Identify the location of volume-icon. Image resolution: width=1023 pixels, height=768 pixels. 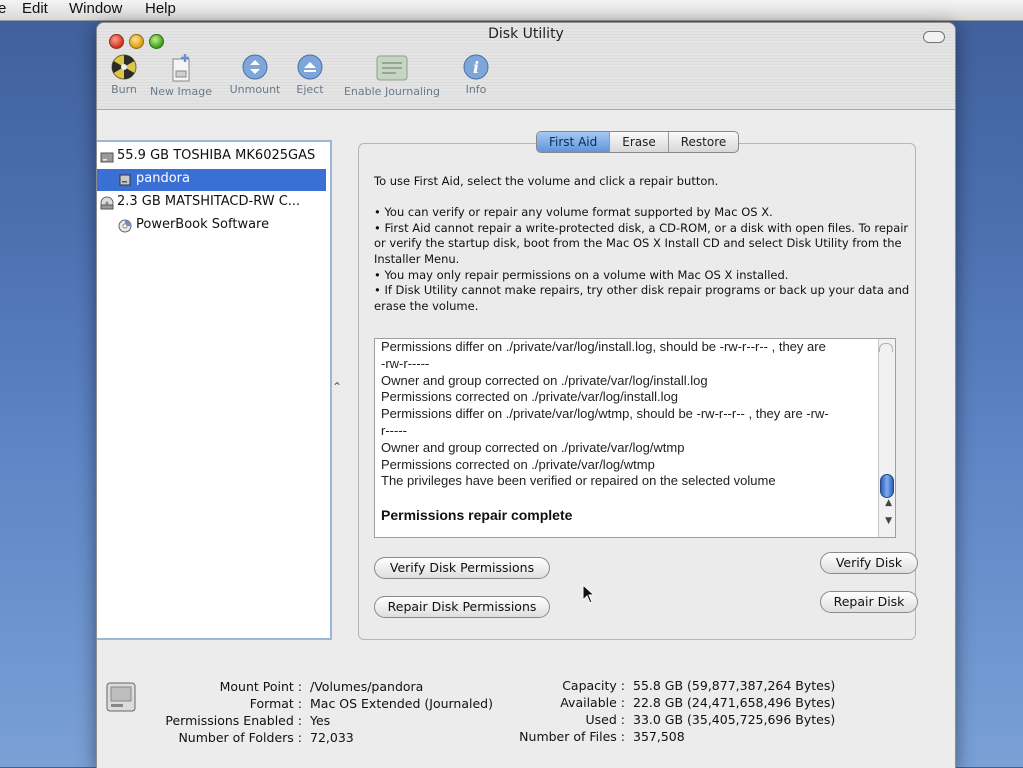
(125, 180).